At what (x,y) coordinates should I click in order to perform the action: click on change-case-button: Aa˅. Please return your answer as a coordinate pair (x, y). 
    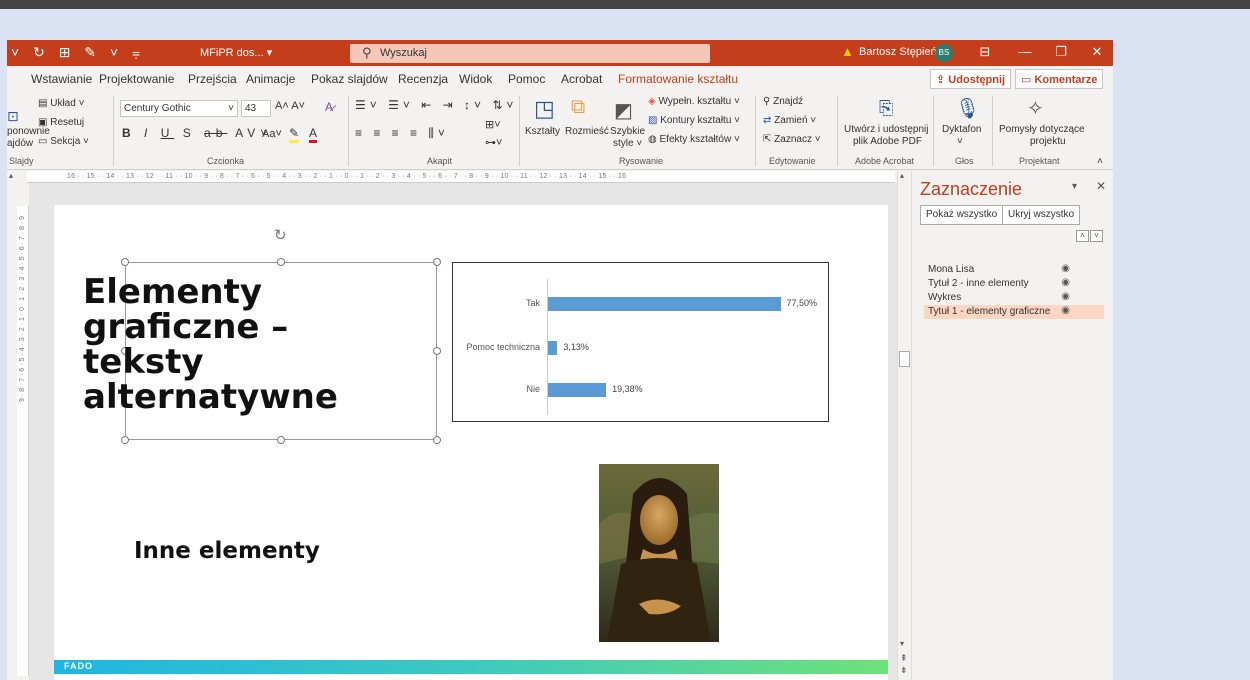
    Looking at the image, I should click on (272, 134).